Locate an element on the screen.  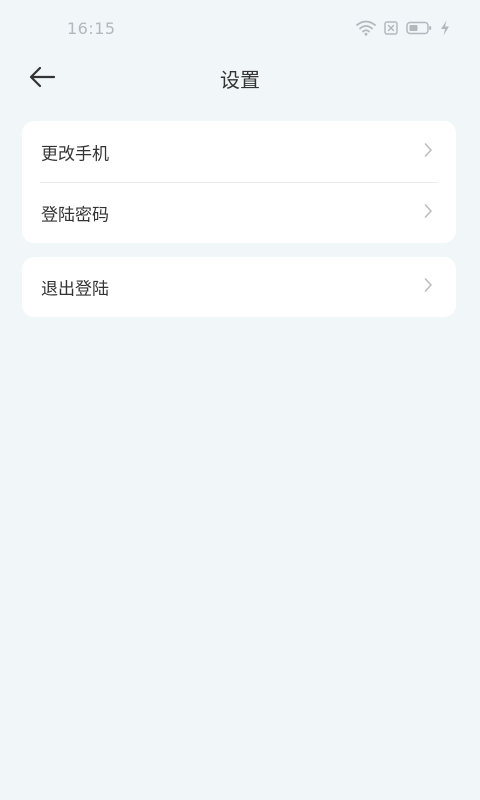
wifi-icon is located at coordinates (366, 28).